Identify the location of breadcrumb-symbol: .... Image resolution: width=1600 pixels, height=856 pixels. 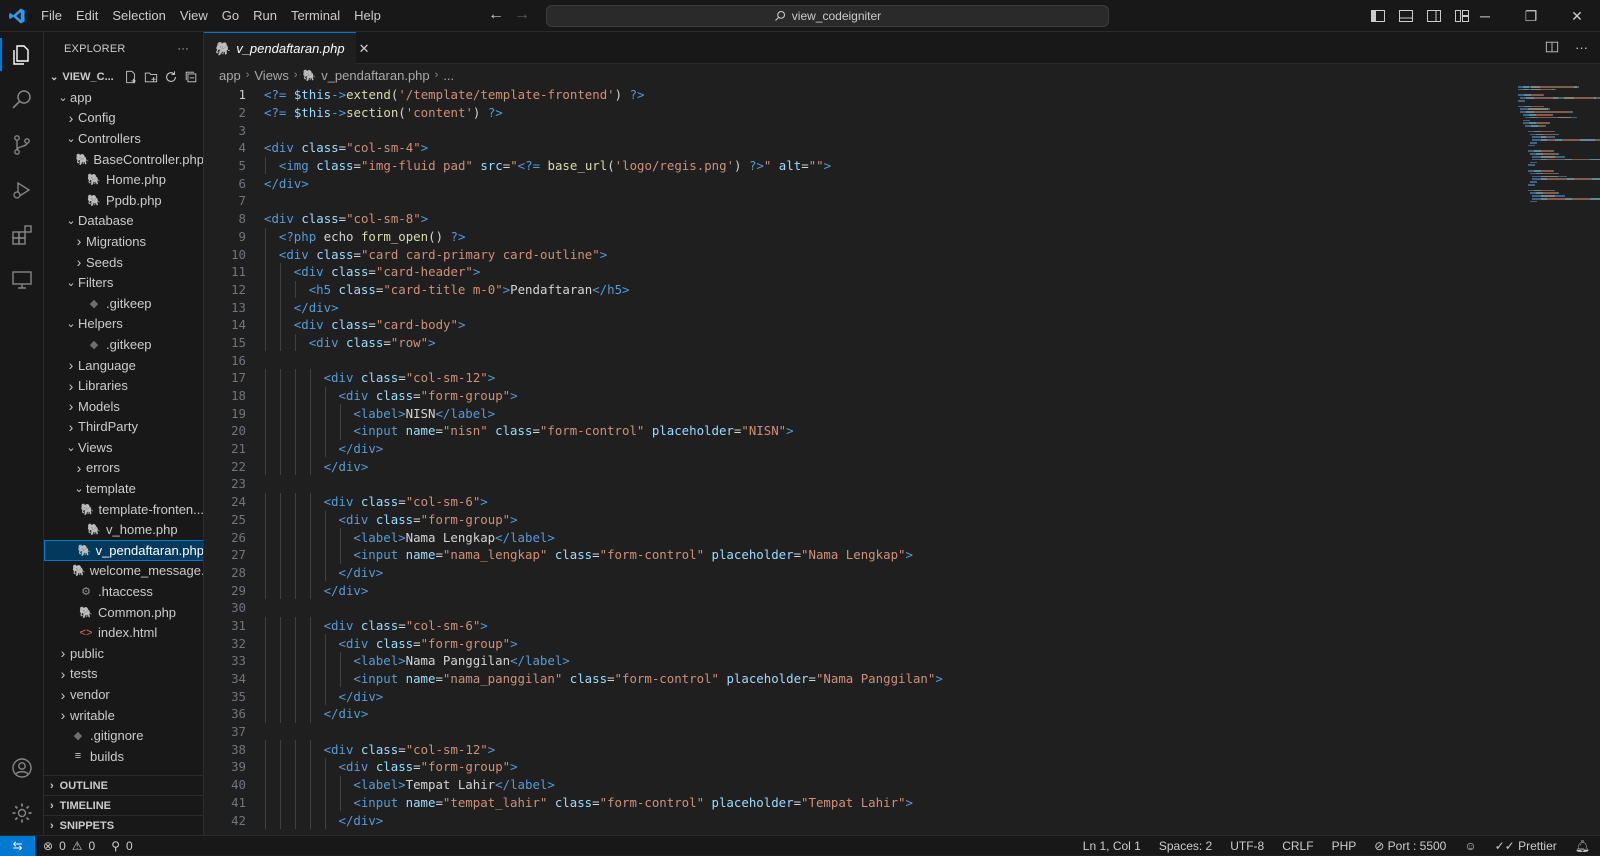
(448, 75).